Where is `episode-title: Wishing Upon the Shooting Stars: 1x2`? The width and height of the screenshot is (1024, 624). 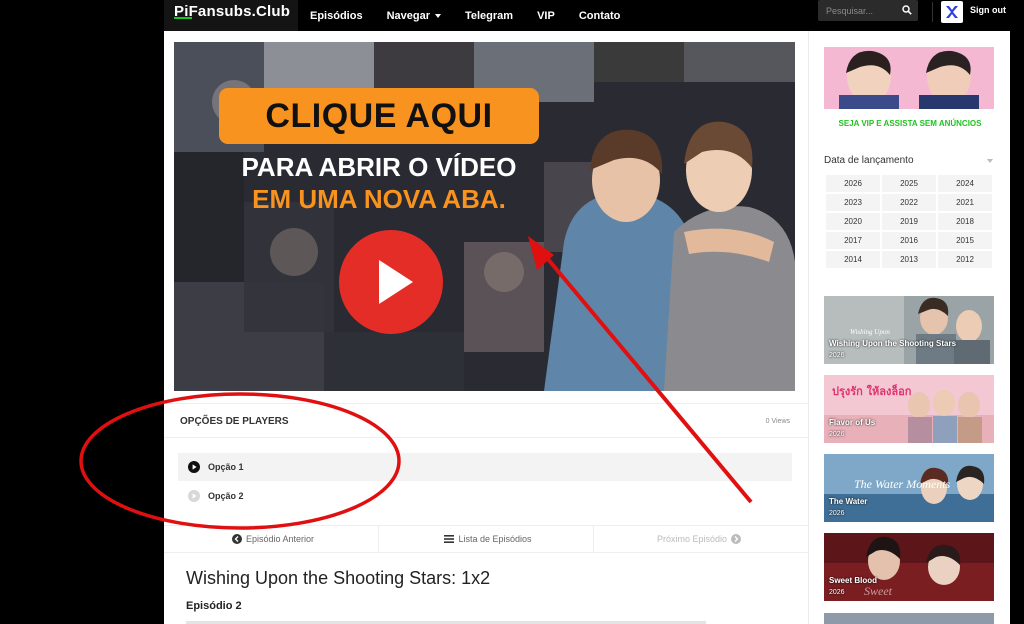
episode-title: Wishing Upon the Shooting Stars: 1x2 is located at coordinates (338, 578).